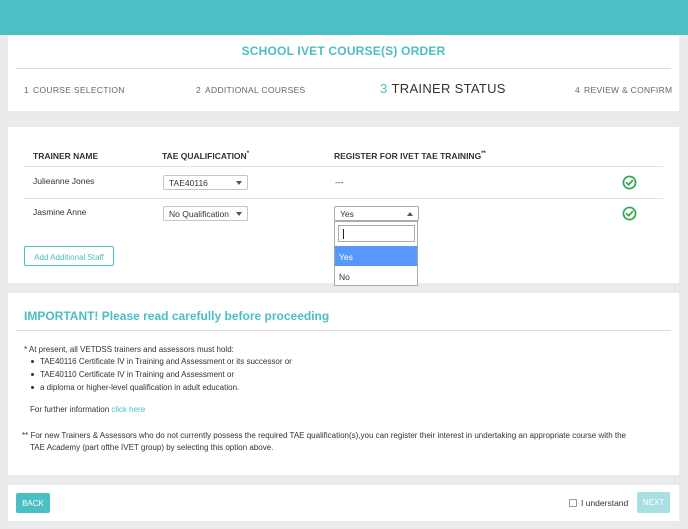  Describe the element at coordinates (88, 409) in the screenshot. I see `further-info: For further information click here` at that location.